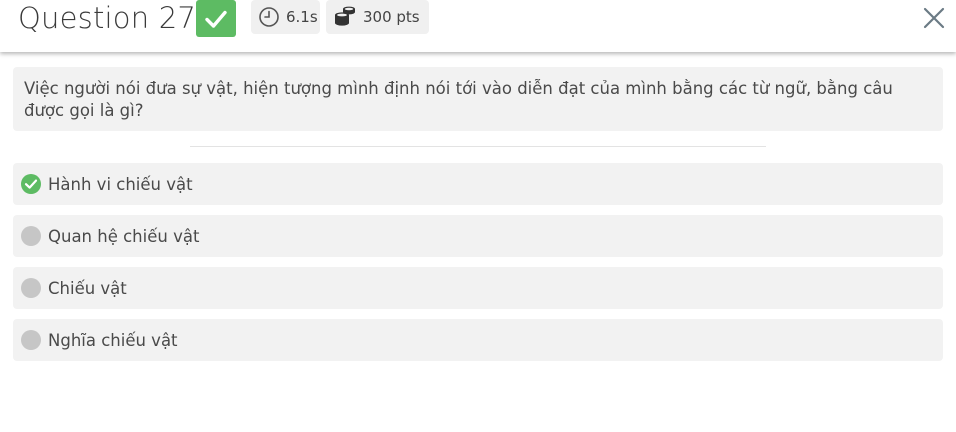 This screenshot has height=432, width=956. I want to click on points-chip: 300 pts, so click(377, 17).